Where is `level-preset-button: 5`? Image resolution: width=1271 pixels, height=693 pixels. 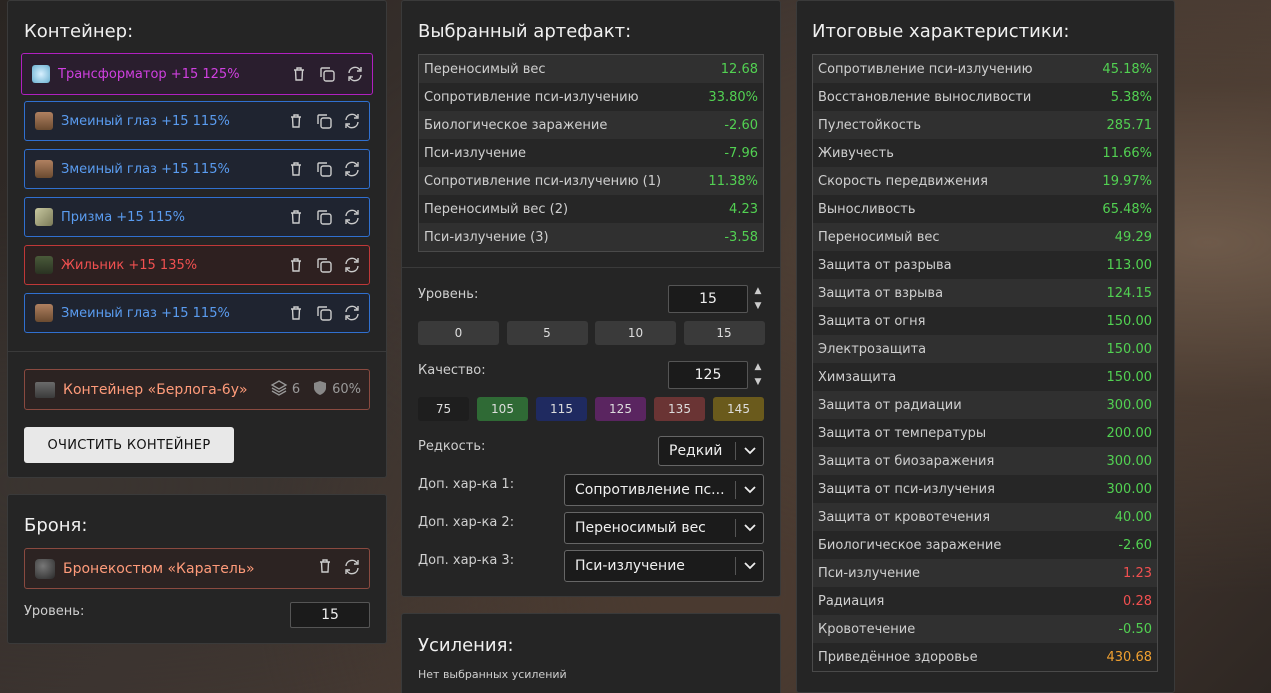 level-preset-button: 5 is located at coordinates (547, 333).